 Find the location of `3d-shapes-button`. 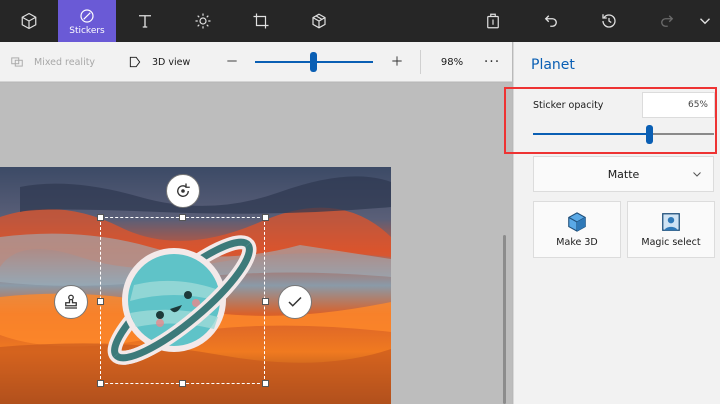

3d-shapes-button is located at coordinates (29, 21).